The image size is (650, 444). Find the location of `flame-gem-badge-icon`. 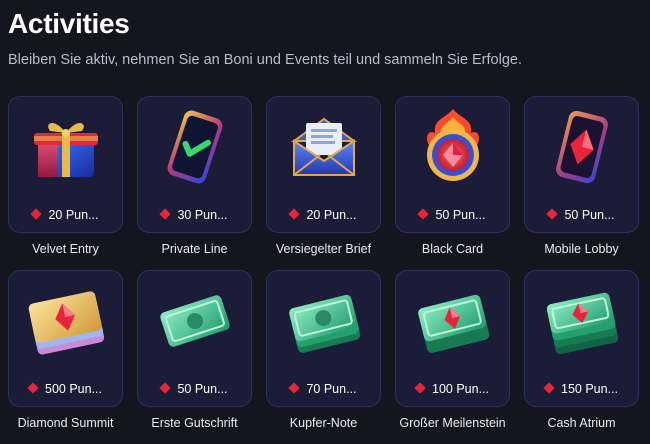

flame-gem-badge-icon is located at coordinates (453, 147).